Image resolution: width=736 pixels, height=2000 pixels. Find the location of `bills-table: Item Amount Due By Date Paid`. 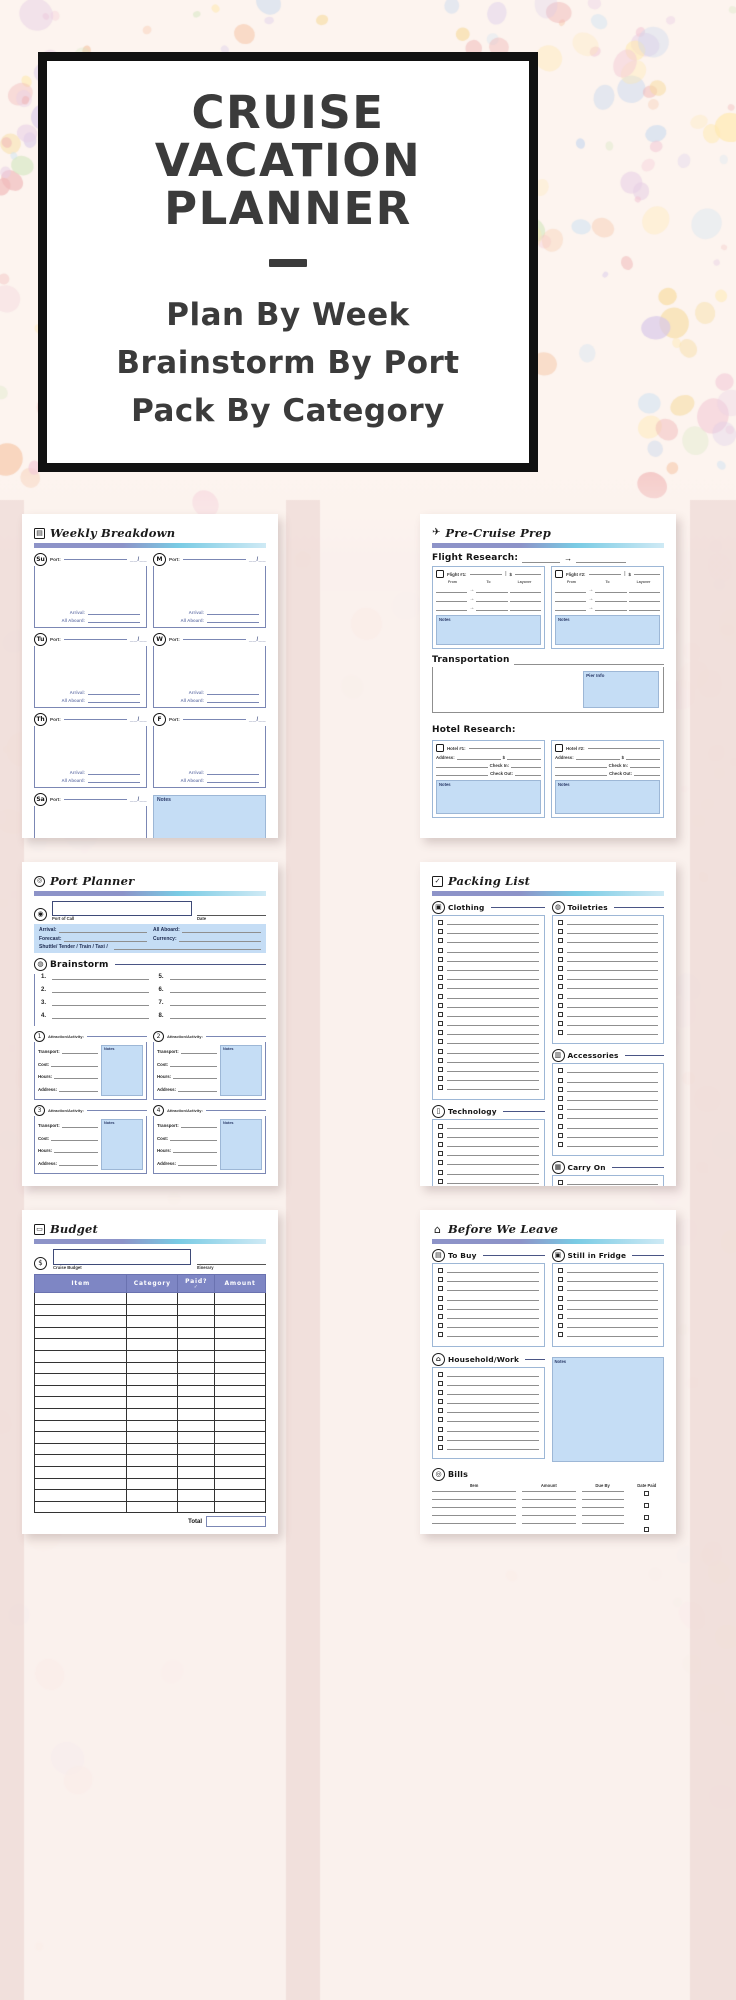

bills-table: Item Amount Due By Date Paid is located at coordinates (548, 1509).